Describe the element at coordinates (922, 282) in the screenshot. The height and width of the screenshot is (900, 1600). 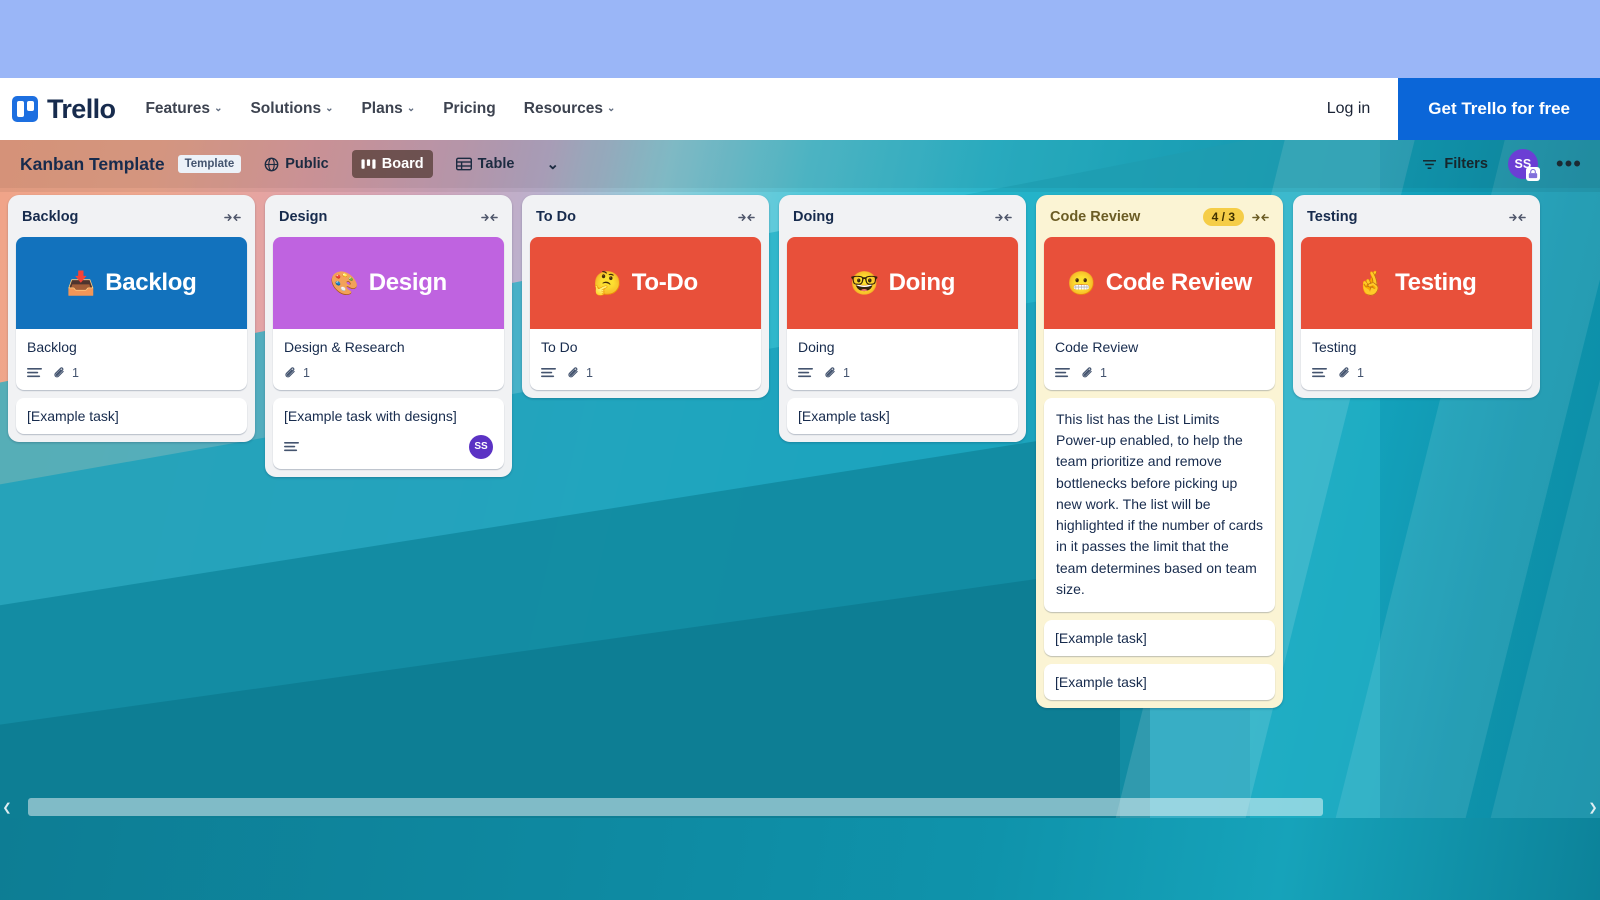
I see `card-cover-title: Doing` at that location.